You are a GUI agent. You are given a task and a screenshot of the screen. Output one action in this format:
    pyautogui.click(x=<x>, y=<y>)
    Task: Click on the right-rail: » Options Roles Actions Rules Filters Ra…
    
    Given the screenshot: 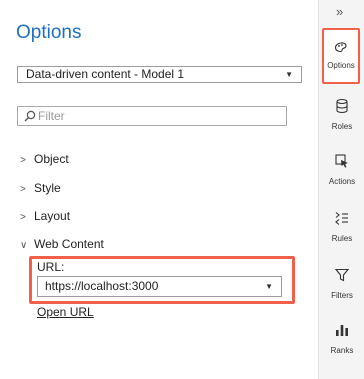 What is the action you would take?
    pyautogui.click(x=341, y=189)
    